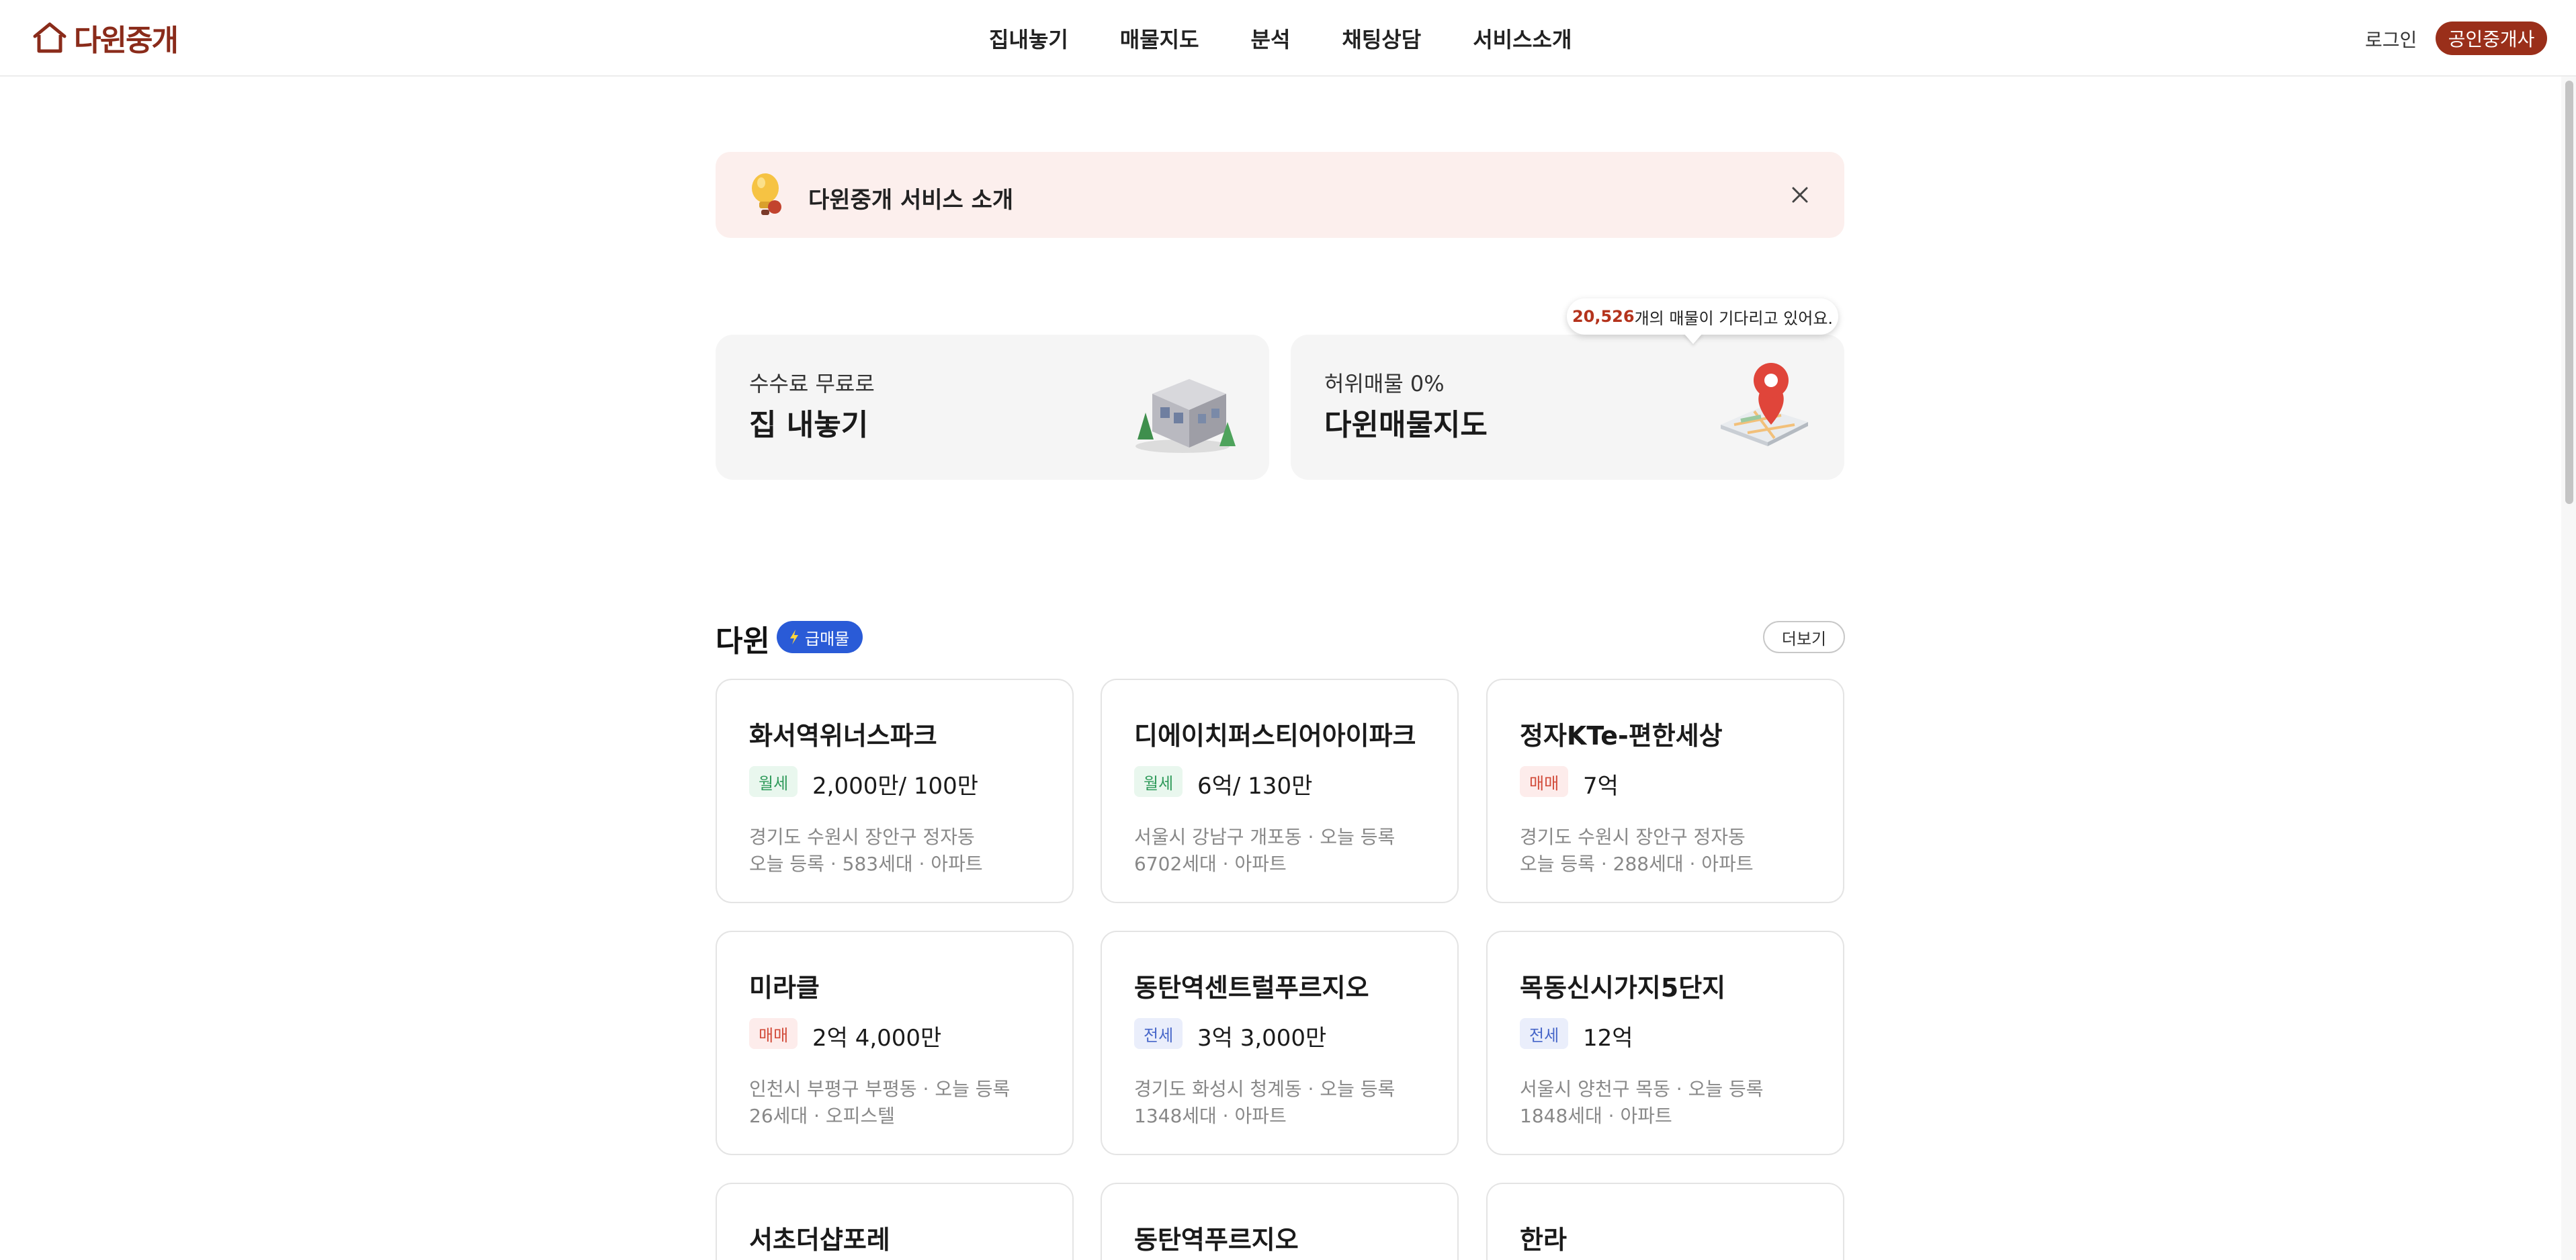 This screenshot has width=2576, height=1260. I want to click on listing-address: 서울시 강남구 개포동 · 오늘 등록, so click(1265, 837).